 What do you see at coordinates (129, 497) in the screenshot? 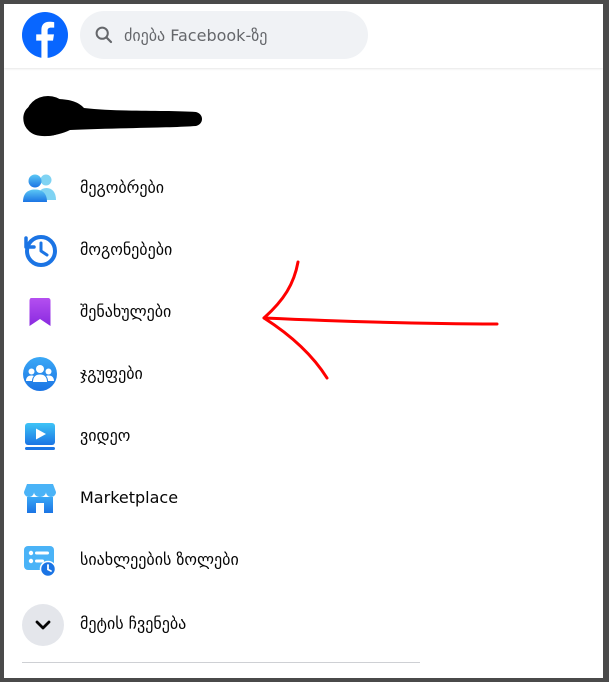
I see `menu-item-label: Marketplace` at bounding box center [129, 497].